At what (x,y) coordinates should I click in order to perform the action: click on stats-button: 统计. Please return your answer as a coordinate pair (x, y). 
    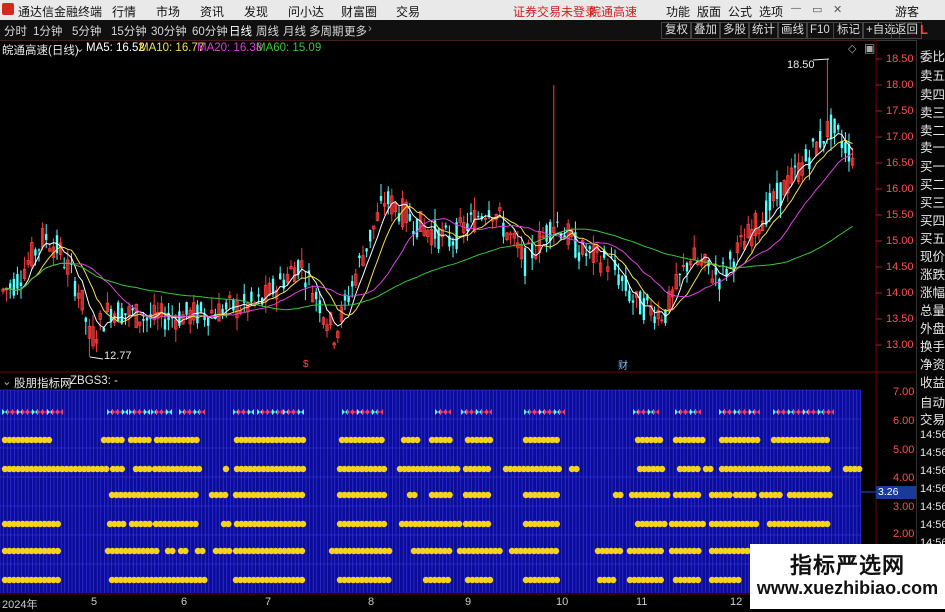
    Looking at the image, I should click on (763, 30).